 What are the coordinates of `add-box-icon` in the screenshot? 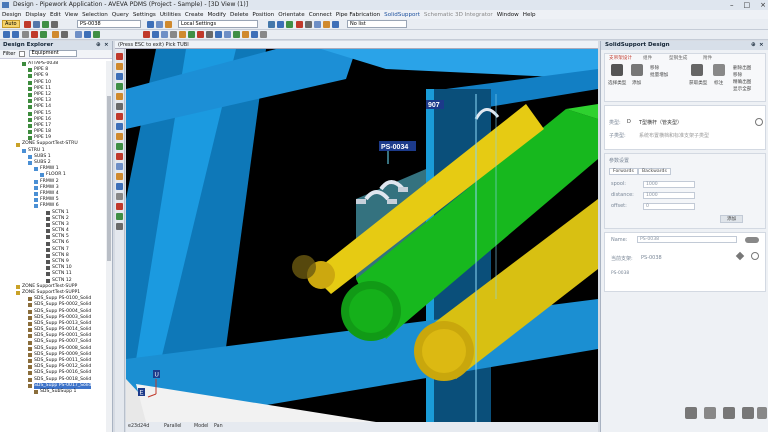 It's located at (729, 413).